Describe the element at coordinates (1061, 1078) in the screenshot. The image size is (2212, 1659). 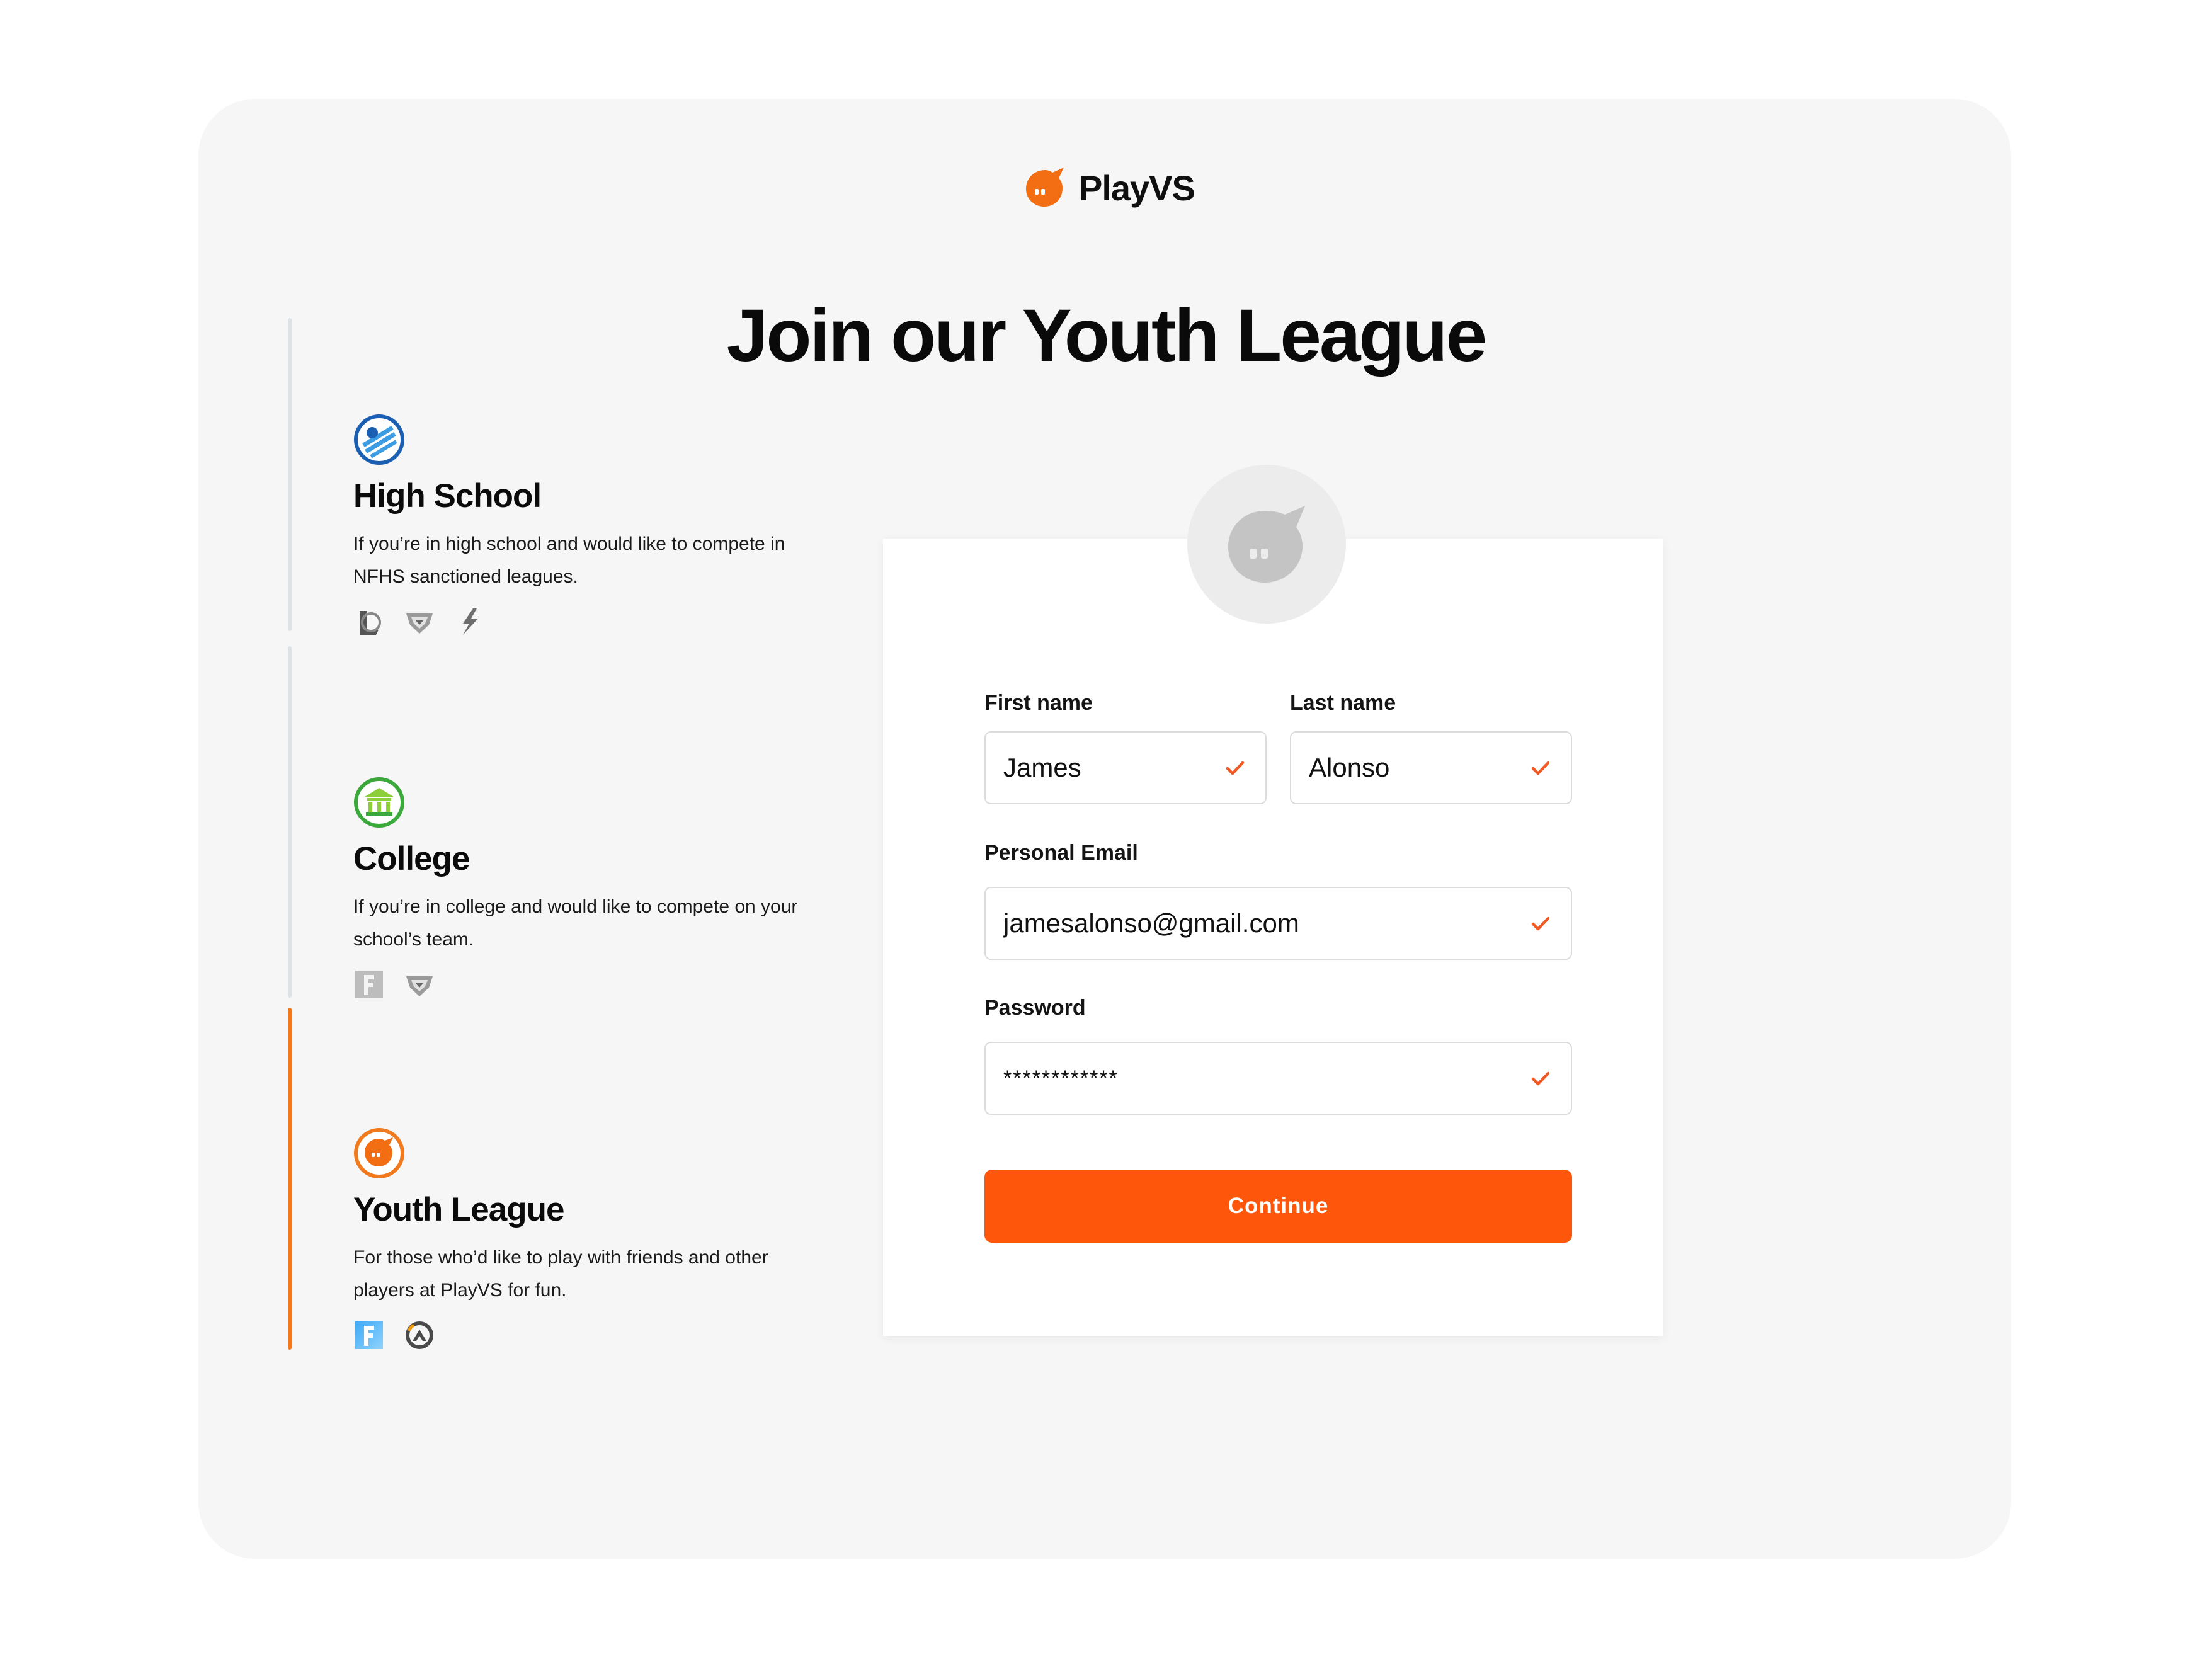
I see `password-value: ************` at that location.